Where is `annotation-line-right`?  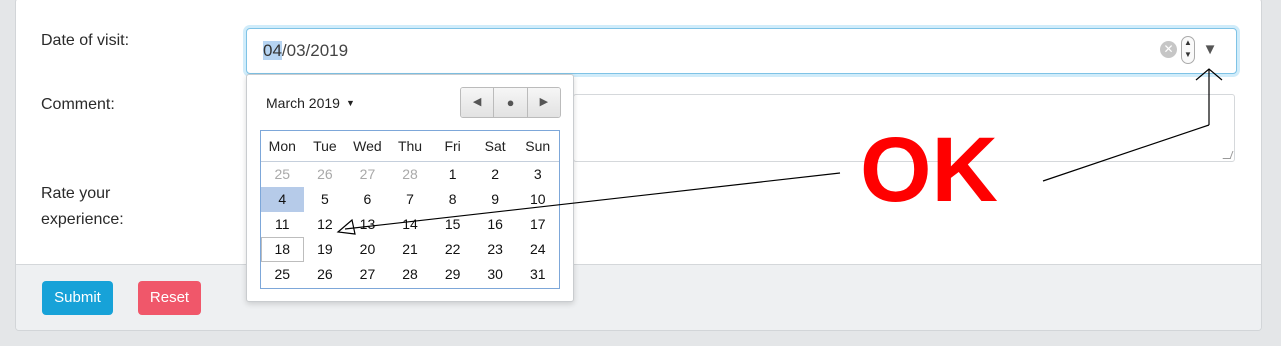
annotation-line-right is located at coordinates (1126, 153).